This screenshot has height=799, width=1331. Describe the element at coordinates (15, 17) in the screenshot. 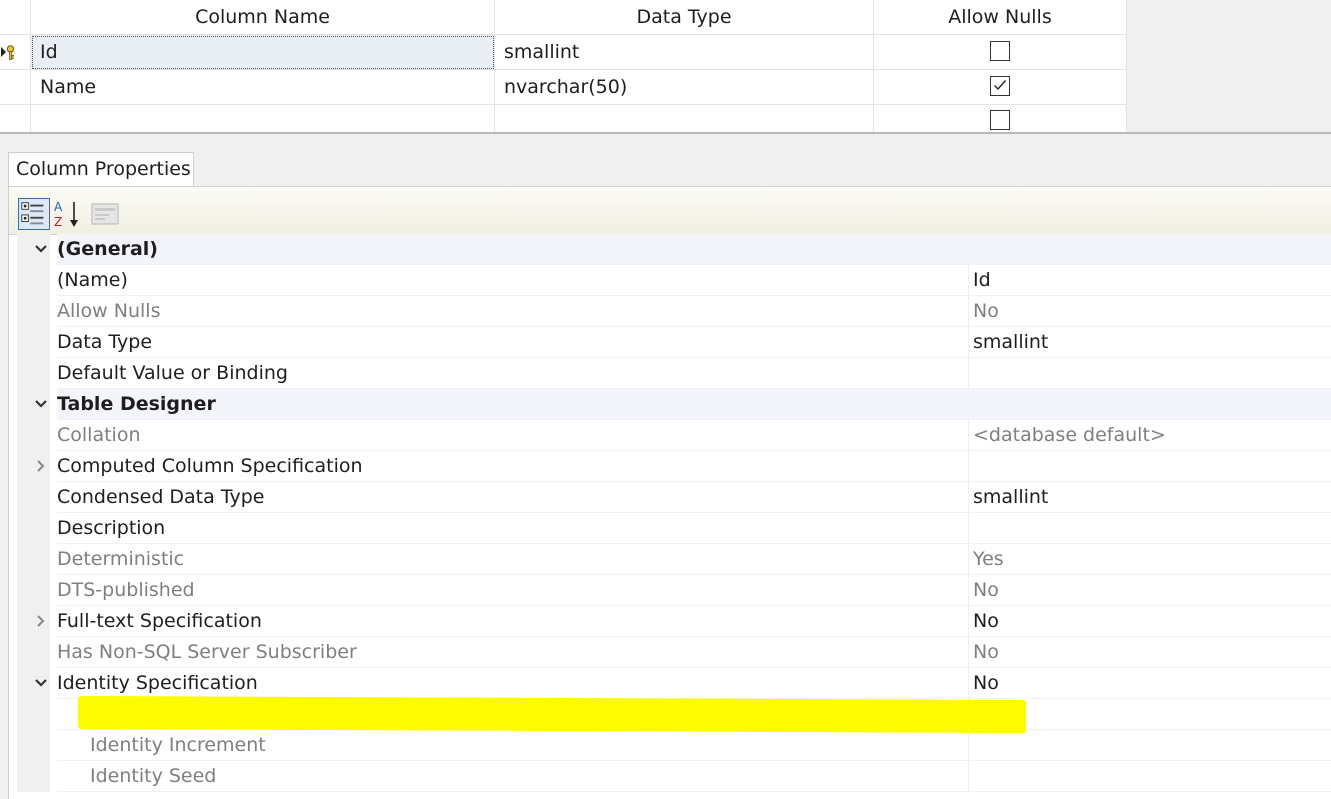

I see `row-selector-header` at that location.